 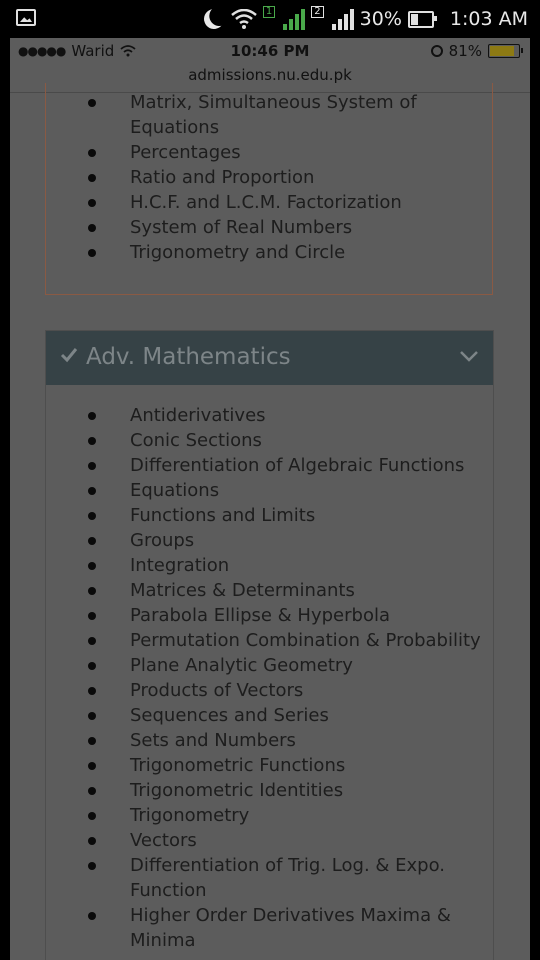 I want to click on list-item: Functions and Limits, so click(x=269, y=515).